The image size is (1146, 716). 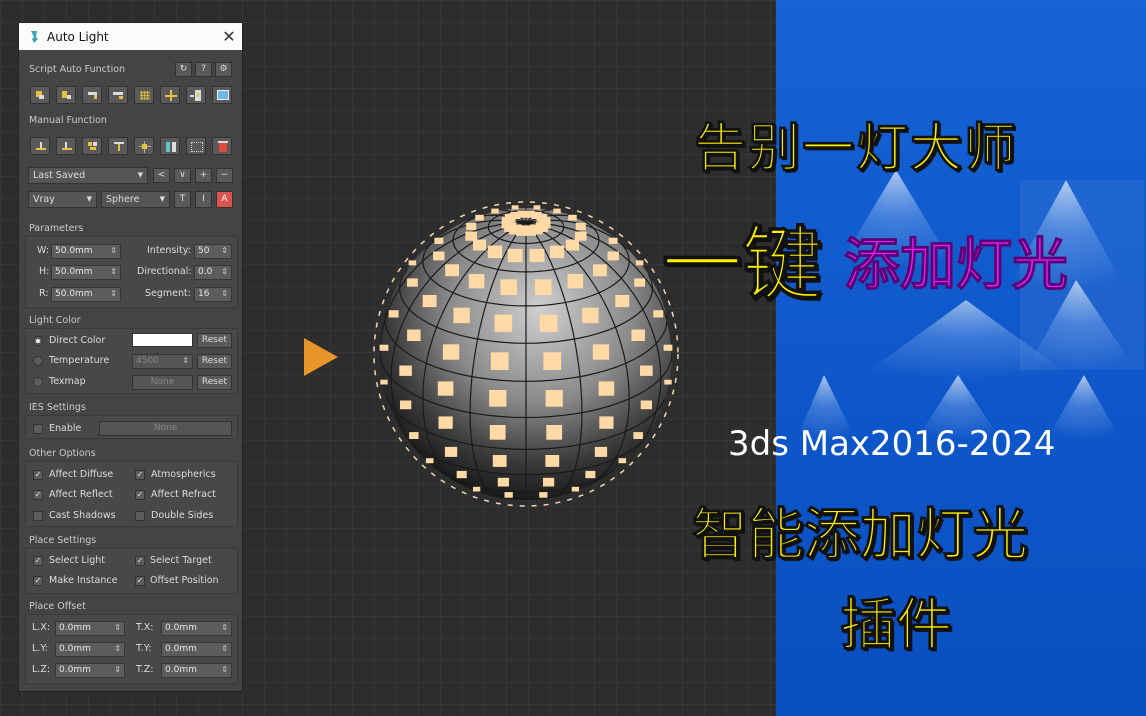 I want to click on auto-light-top-left-icon, so click(x=40, y=95).